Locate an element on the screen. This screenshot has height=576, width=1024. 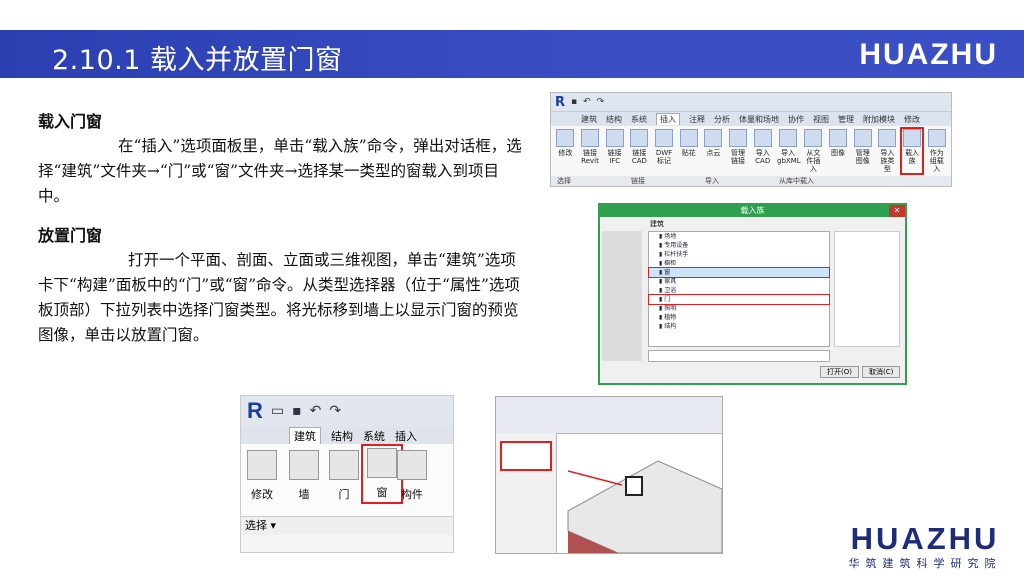
ribbon-button-label: 导入gbXML is located at coordinates (789, 157).